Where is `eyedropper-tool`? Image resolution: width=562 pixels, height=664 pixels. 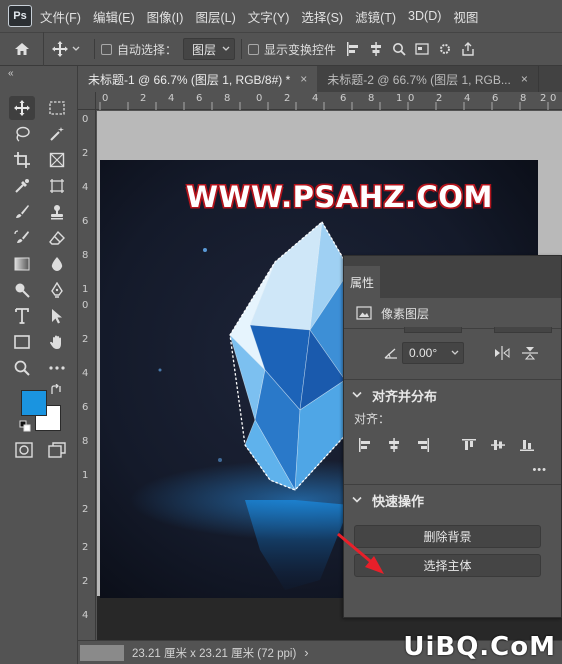 eyedropper-tool is located at coordinates (22, 186).